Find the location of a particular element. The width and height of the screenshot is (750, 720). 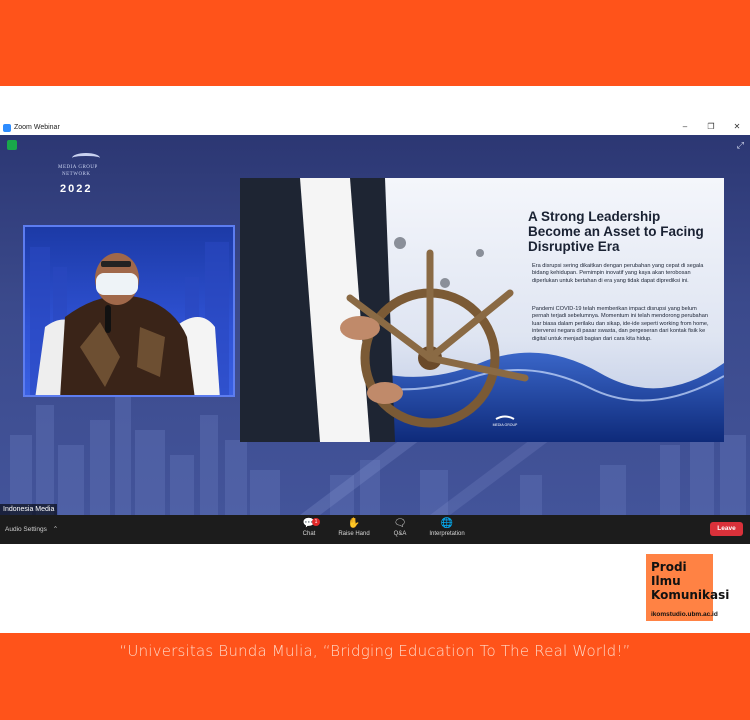

chat-icon: 💬 is located at coordinates (309, 523).